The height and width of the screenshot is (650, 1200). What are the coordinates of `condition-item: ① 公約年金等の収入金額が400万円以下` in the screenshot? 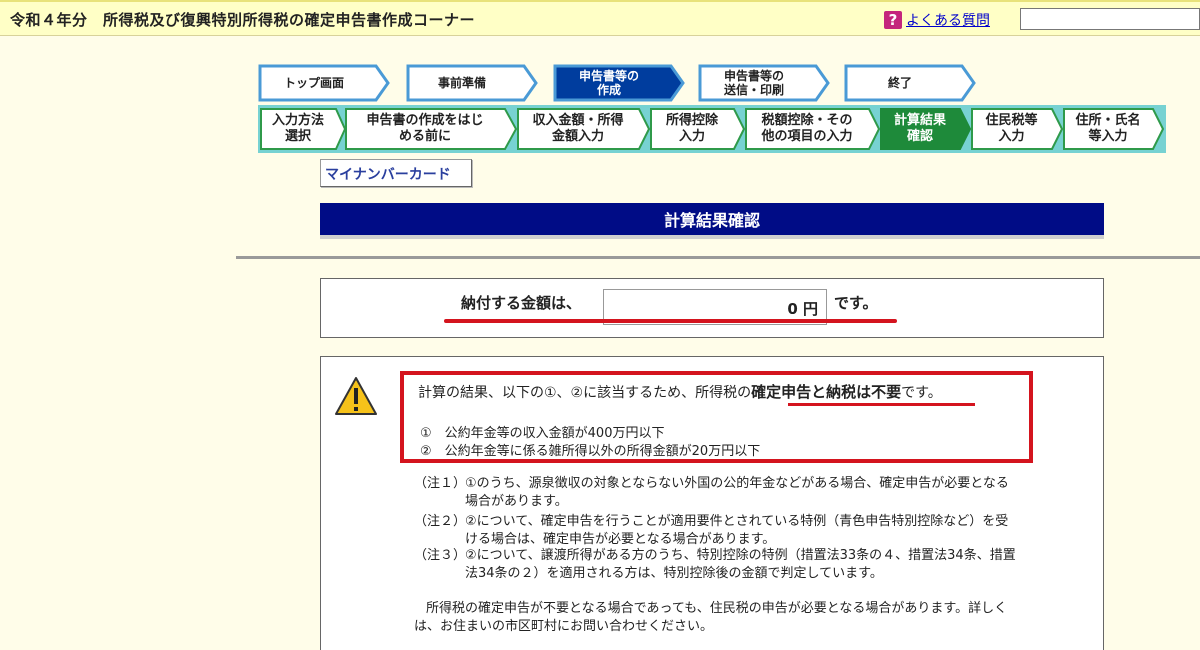 It's located at (542, 433).